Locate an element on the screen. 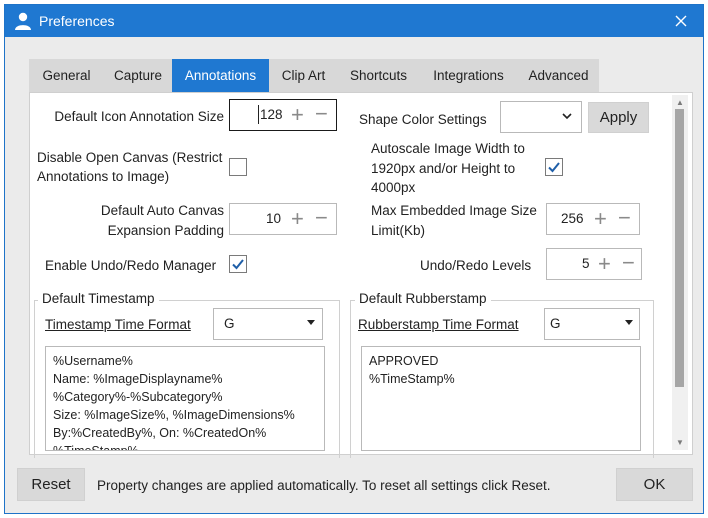 The image size is (708, 518). timestamp-line: %Username% is located at coordinates (93, 361).